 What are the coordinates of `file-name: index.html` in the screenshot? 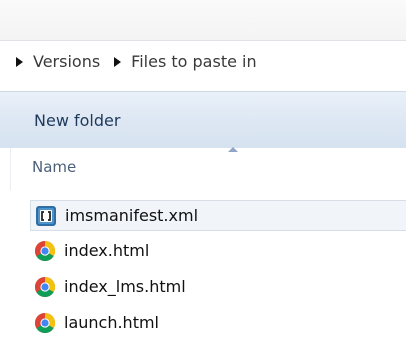 It's located at (107, 250).